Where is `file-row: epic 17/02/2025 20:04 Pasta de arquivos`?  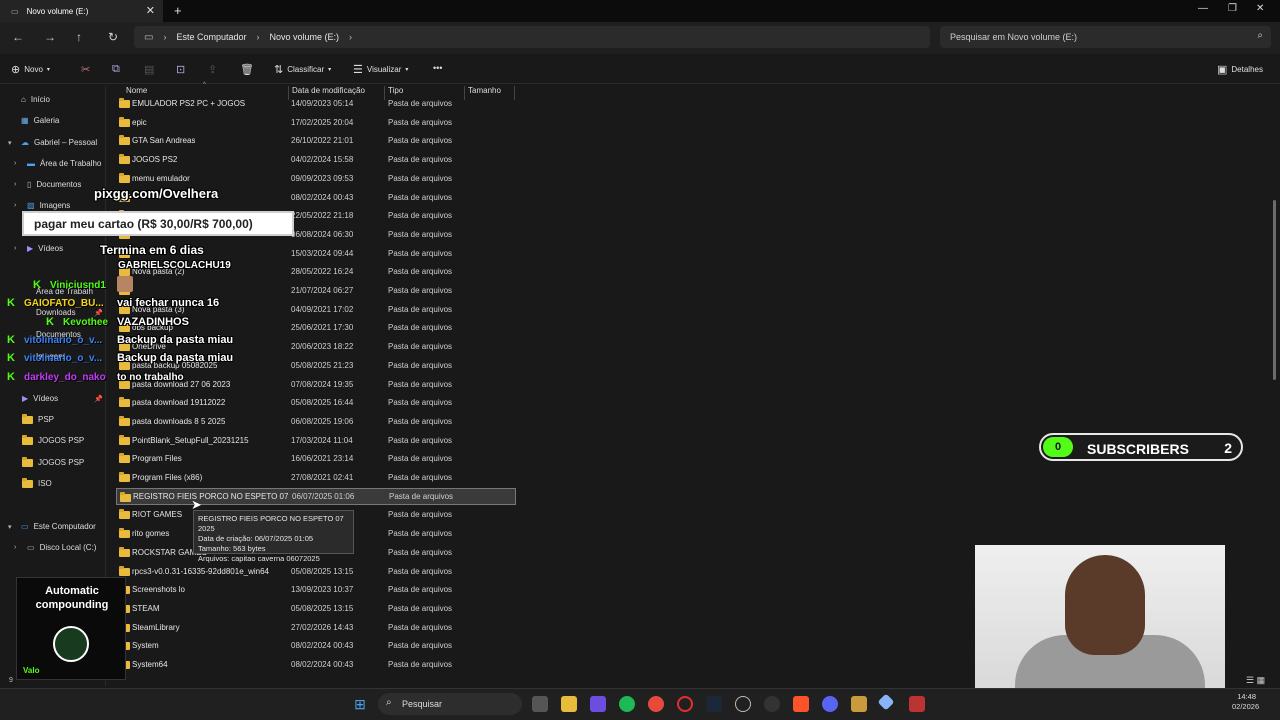
file-row: epic 17/02/2025 20:04 Pasta de arquivos is located at coordinates (316, 122).